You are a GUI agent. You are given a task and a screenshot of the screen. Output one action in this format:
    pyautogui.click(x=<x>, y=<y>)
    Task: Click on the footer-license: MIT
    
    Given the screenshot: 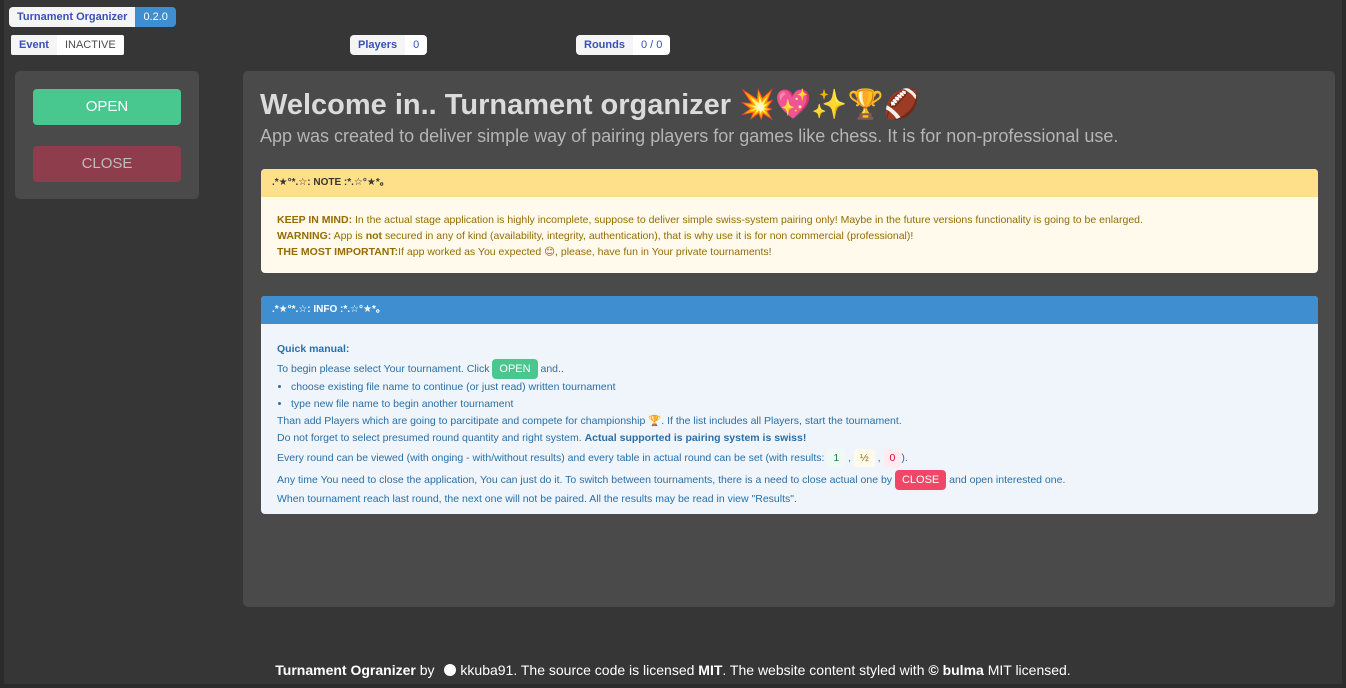 What is the action you would take?
    pyautogui.click(x=710, y=670)
    